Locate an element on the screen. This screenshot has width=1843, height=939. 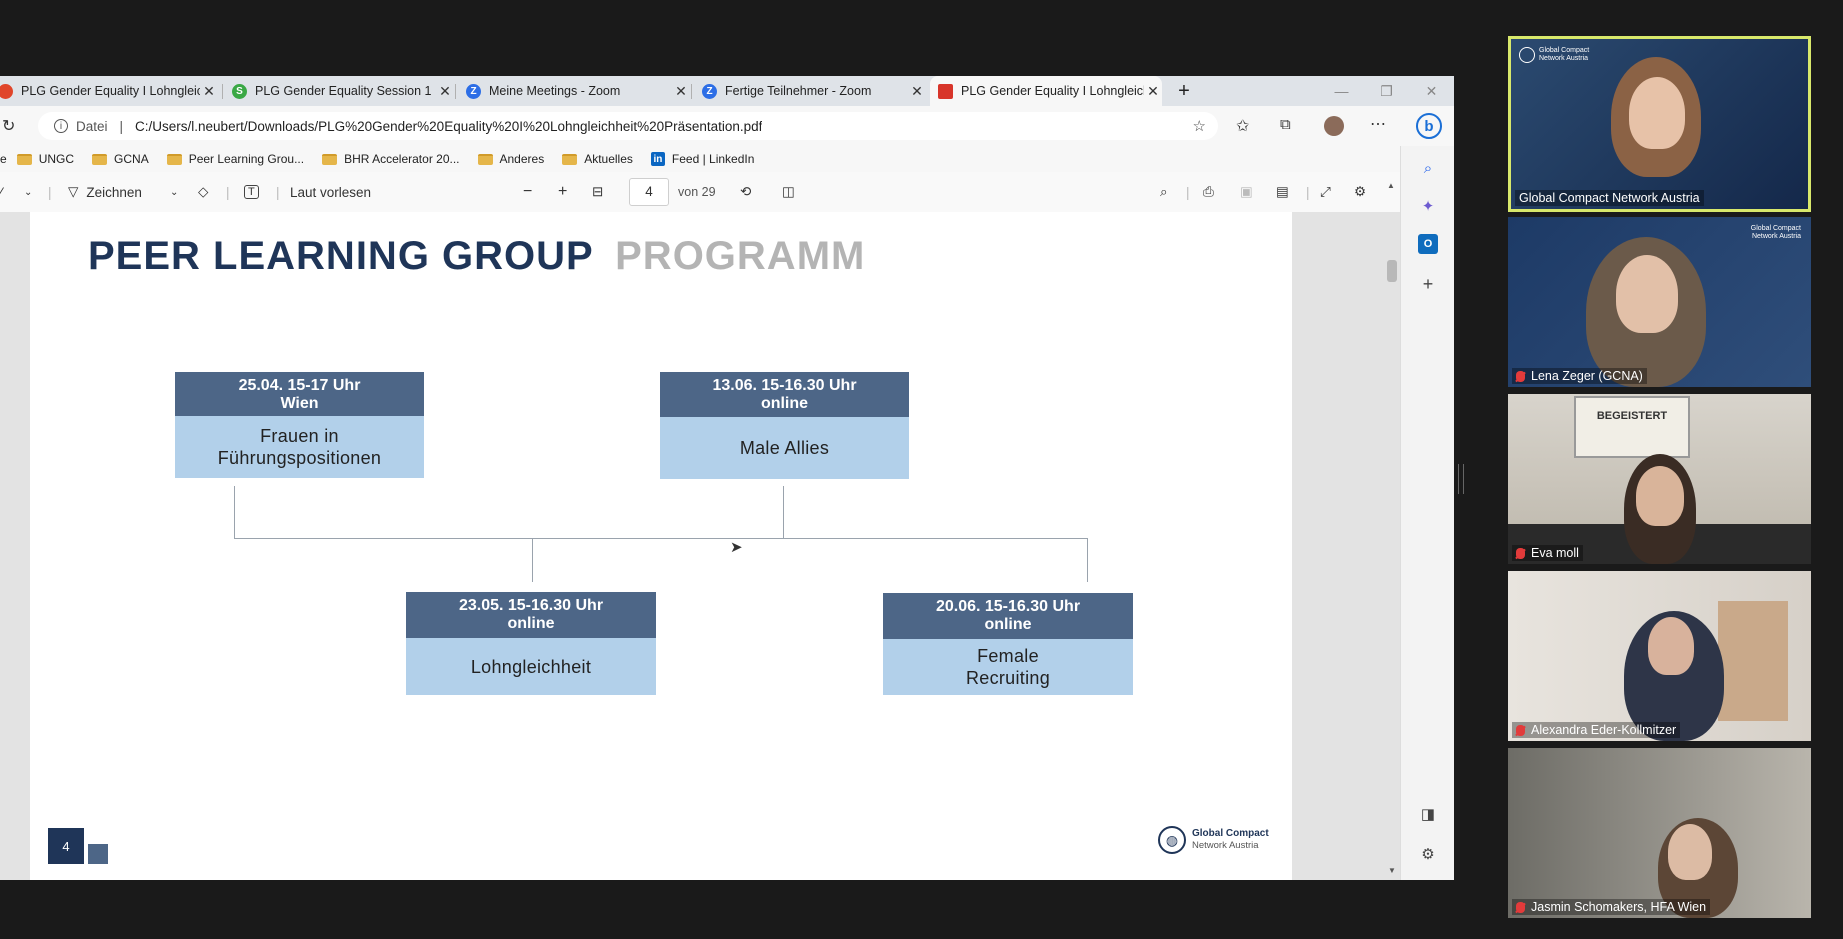
scrollbar-thumb is located at coordinates (1392, 271).